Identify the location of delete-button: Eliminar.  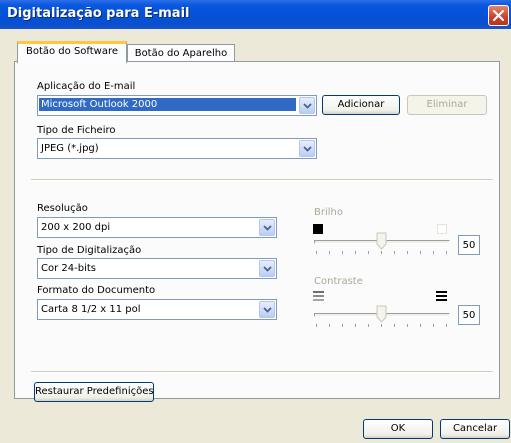
(447, 105).